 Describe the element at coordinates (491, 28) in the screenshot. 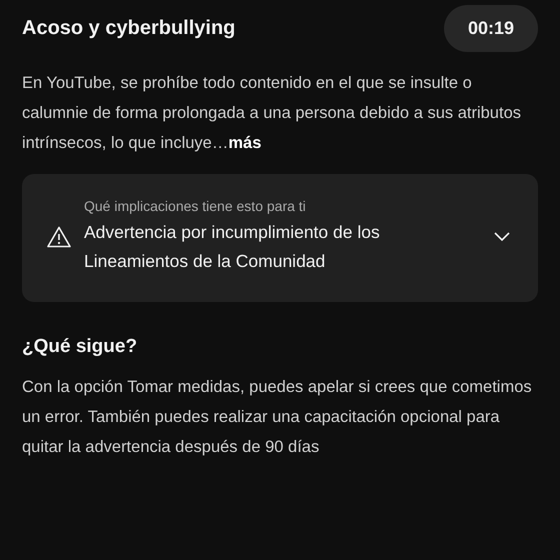

I see `timestamp-badge: 00:19` at that location.